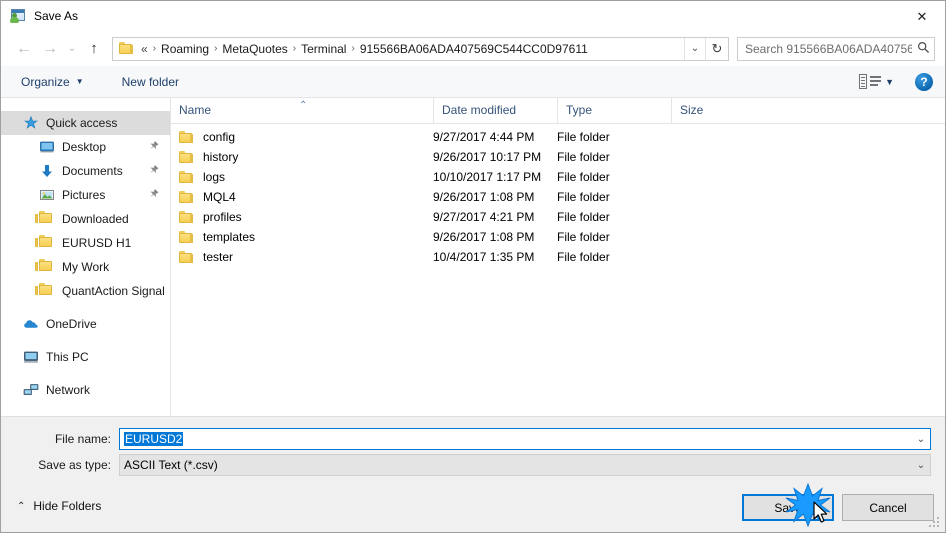  What do you see at coordinates (154, 439) in the screenshot?
I see `file-name-selected-text: EURUSD2` at bounding box center [154, 439].